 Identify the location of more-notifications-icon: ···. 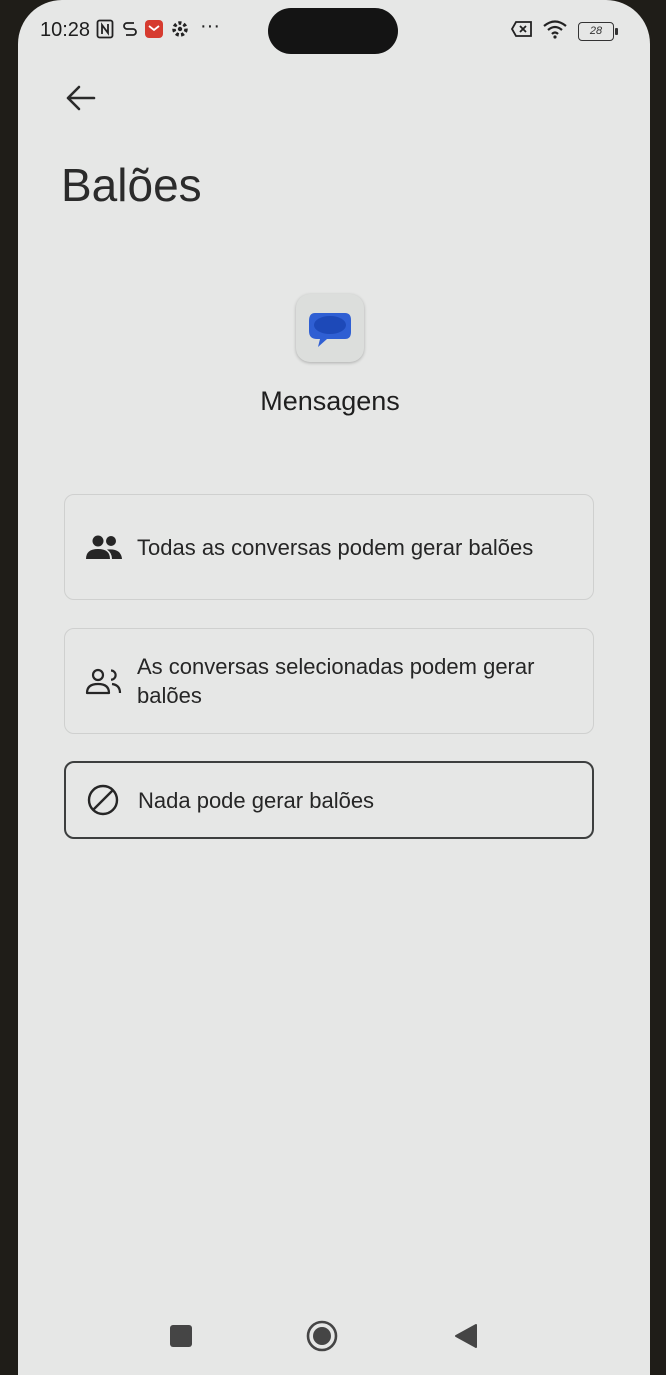
(210, 26).